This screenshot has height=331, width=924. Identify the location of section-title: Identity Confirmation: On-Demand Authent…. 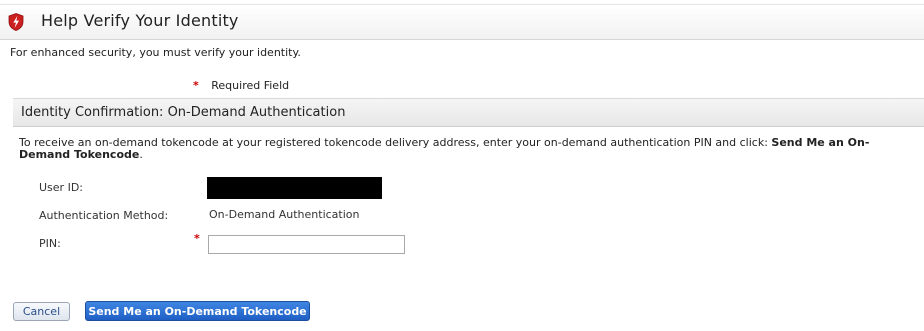
(183, 112).